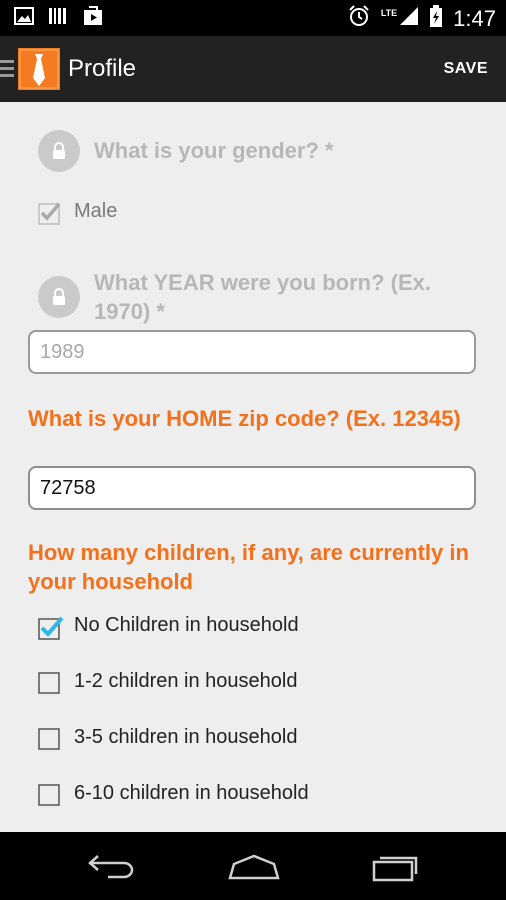 The image size is (506, 900). I want to click on menu-icon, so click(7, 70).